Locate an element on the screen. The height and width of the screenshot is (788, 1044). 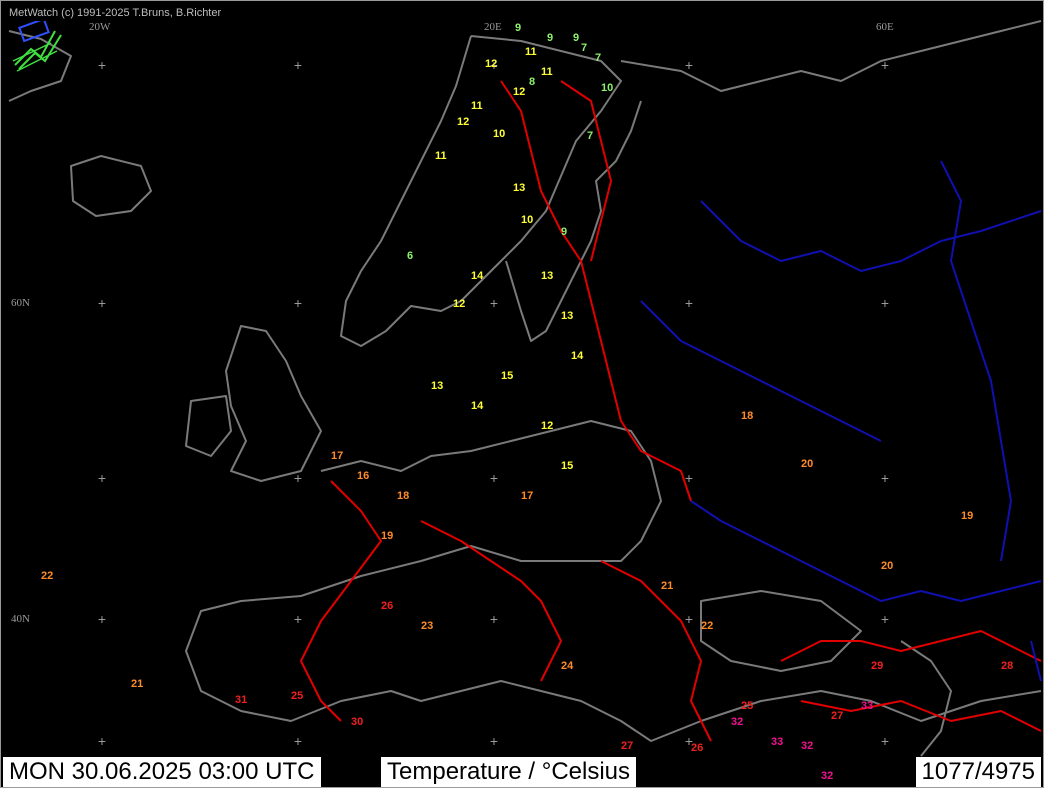
station-temperature: 27 is located at coordinates (627, 746).